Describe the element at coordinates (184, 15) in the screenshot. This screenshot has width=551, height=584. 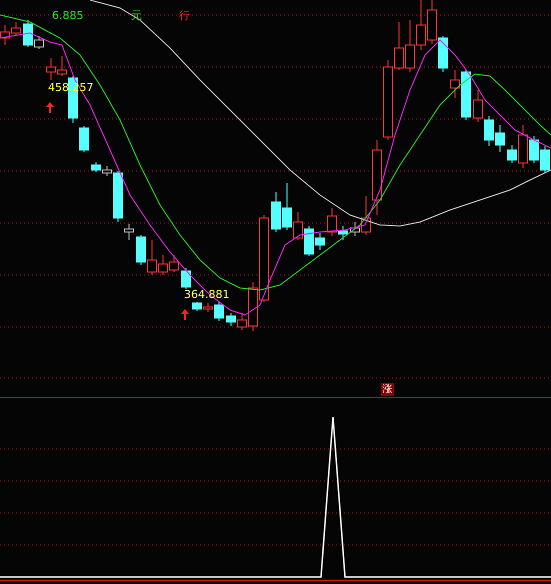
I see `chart-label: 行` at that location.